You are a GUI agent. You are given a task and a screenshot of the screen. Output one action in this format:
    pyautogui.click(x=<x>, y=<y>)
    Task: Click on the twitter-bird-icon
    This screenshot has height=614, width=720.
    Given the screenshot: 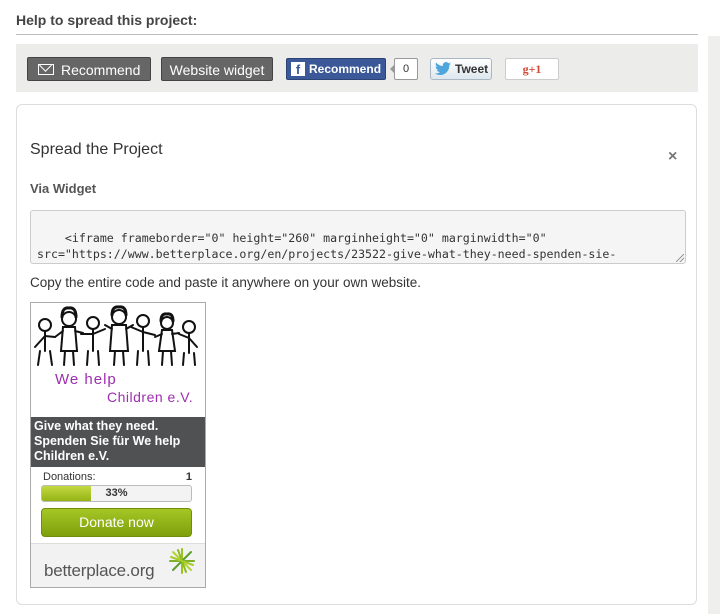 What is the action you would take?
    pyautogui.click(x=443, y=68)
    